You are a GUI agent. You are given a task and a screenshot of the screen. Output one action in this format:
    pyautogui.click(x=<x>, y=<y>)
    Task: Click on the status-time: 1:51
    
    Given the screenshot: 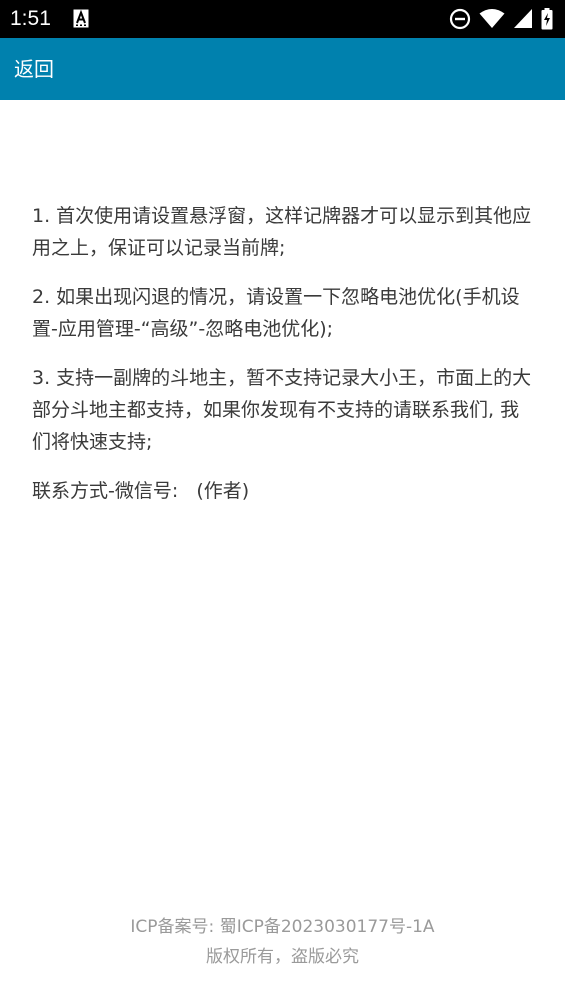 What is the action you would take?
    pyautogui.click(x=30, y=18)
    